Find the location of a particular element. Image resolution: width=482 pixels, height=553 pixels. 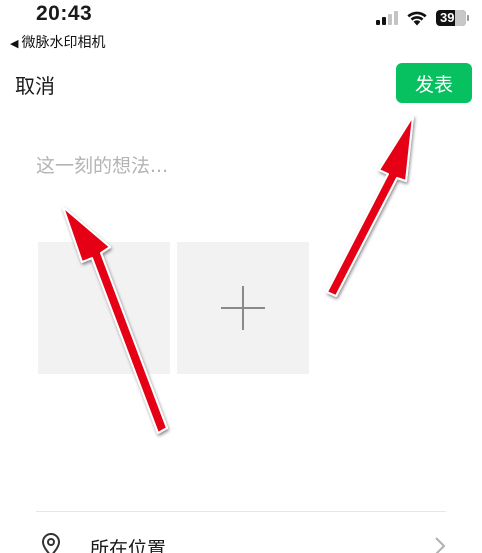

arrow-to-publish-button is located at coordinates (370, 206).